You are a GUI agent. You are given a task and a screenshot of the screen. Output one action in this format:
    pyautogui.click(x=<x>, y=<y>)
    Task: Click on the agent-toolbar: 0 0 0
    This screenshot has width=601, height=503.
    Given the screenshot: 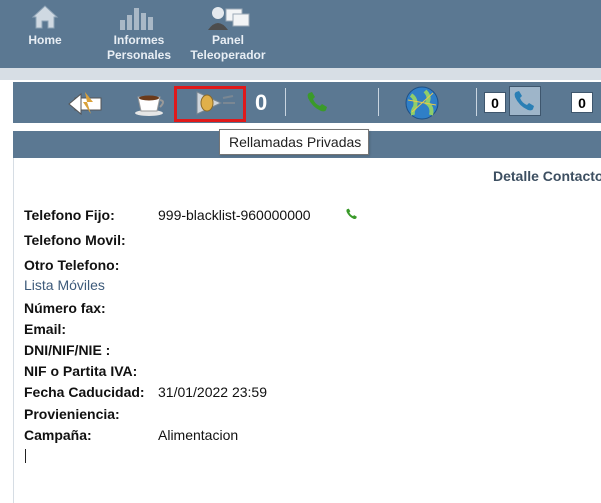 What is the action you would take?
    pyautogui.click(x=307, y=102)
    